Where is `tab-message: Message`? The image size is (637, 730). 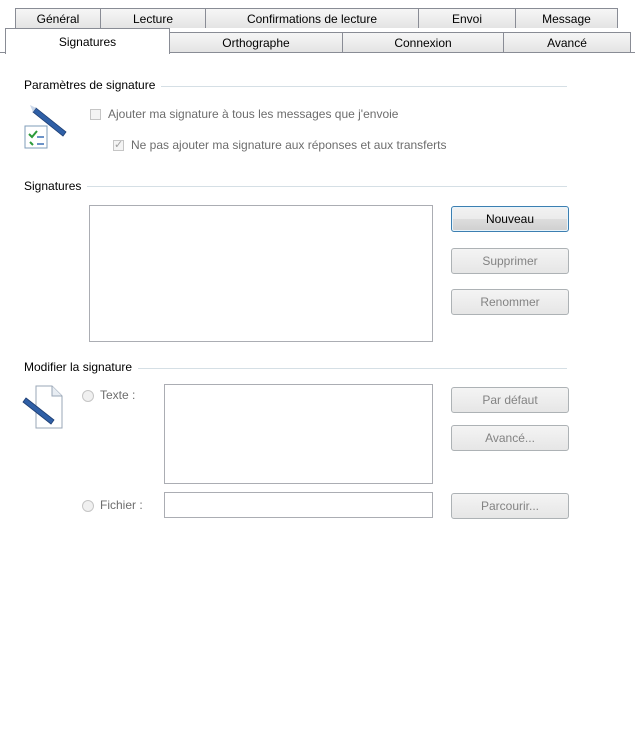
tab-message: Message is located at coordinates (566, 18).